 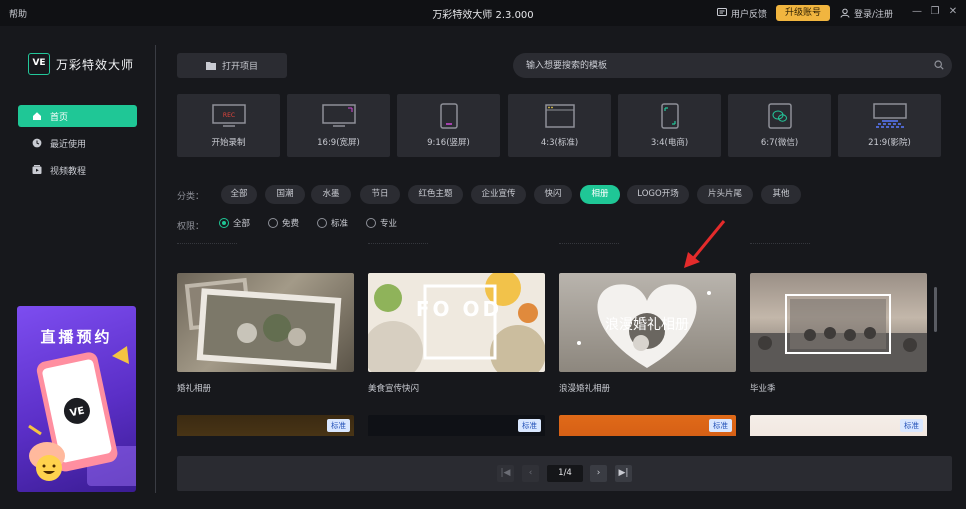 I want to click on ratio-card-record: REC 开始录制, so click(x=228, y=125).